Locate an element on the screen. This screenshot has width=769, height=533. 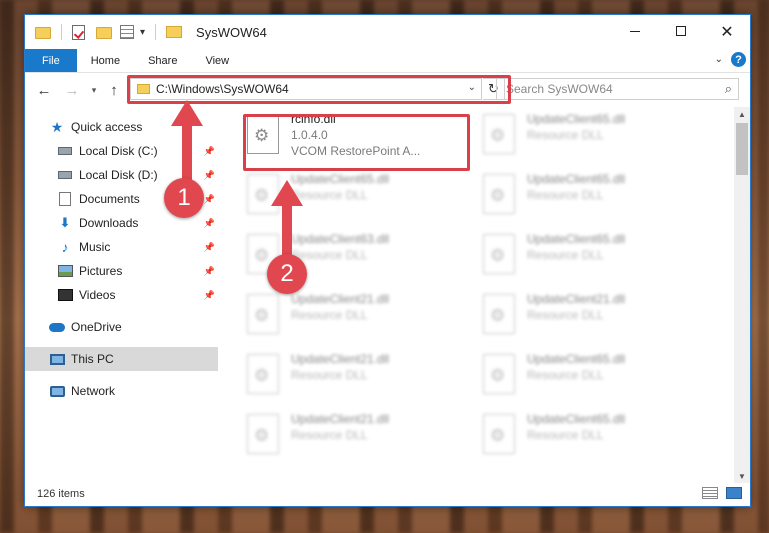
step-badge-1: 1 is located at coordinates (184, 198).